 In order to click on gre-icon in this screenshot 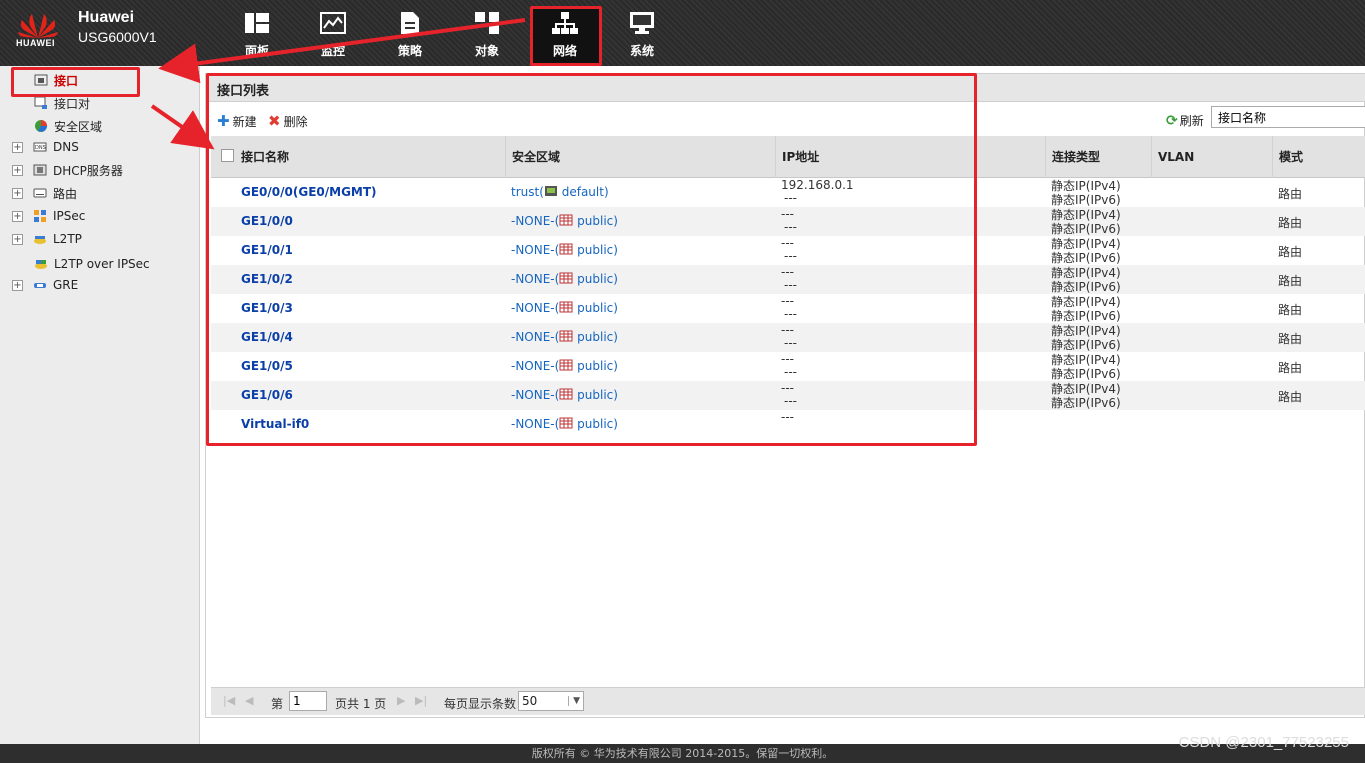, I will do `click(40, 285)`.